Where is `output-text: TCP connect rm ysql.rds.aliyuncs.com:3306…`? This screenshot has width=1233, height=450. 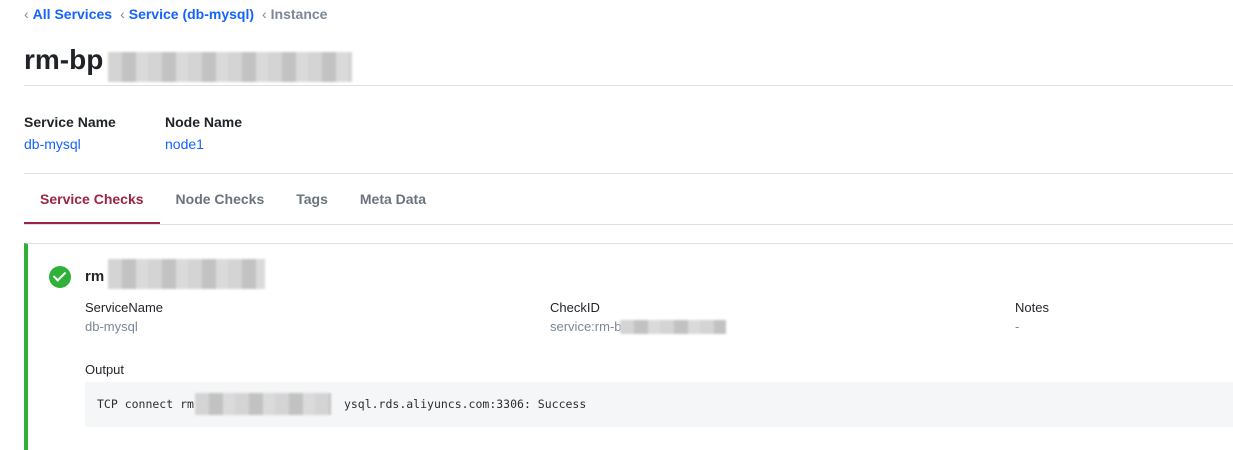
output-text: TCP connect rm ysql.rds.aliyuncs.com:3306… is located at coordinates (341, 404).